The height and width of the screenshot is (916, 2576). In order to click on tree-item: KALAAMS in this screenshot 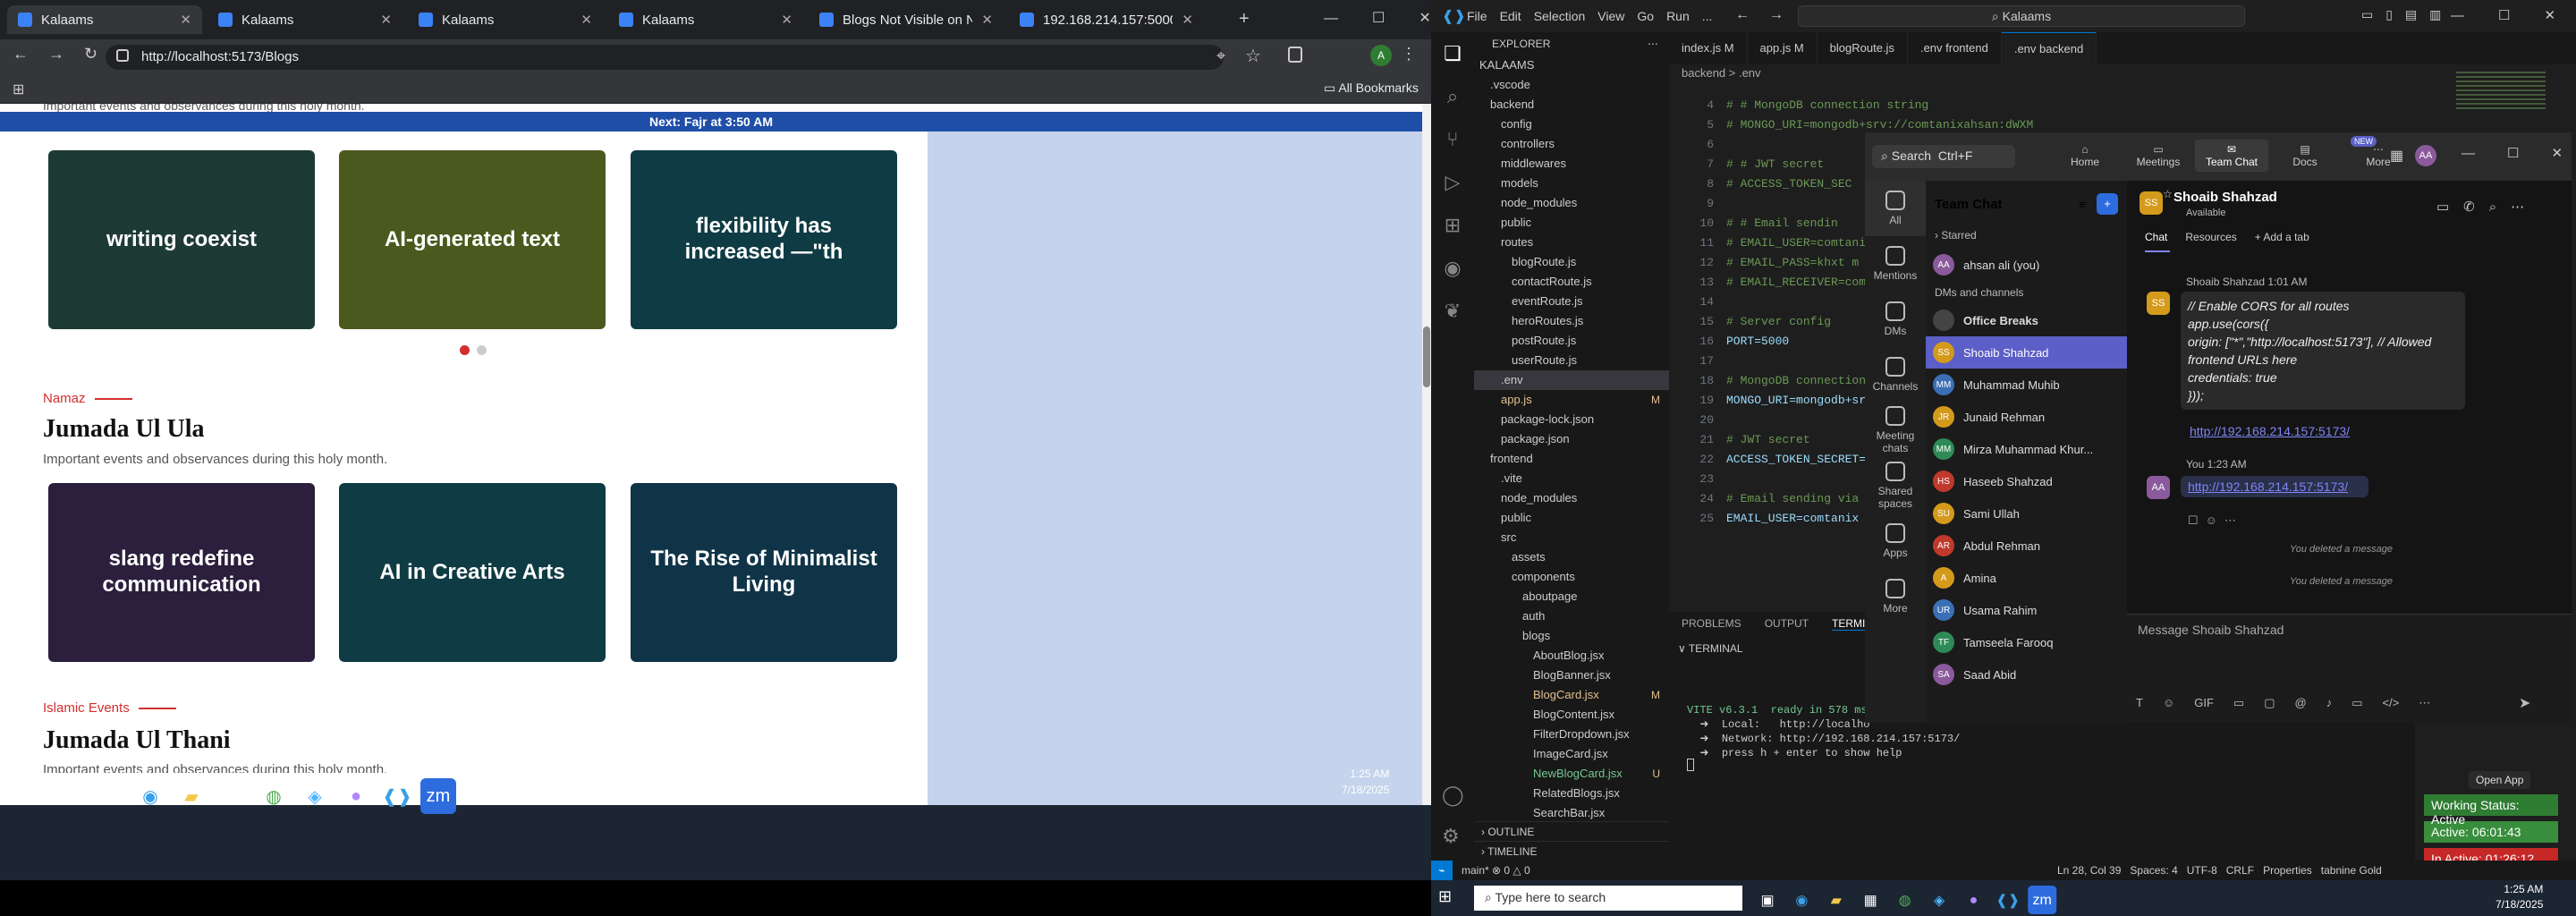, I will do `click(1571, 65)`.